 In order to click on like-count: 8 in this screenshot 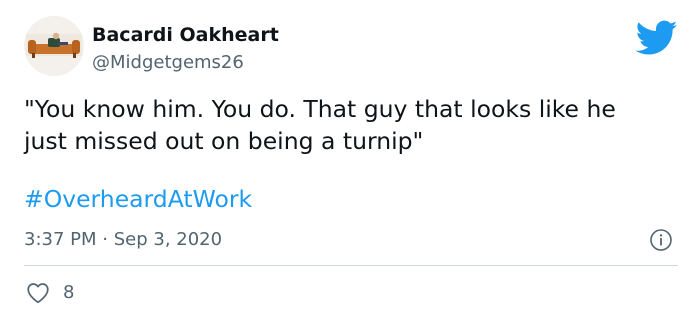, I will do `click(68, 292)`.